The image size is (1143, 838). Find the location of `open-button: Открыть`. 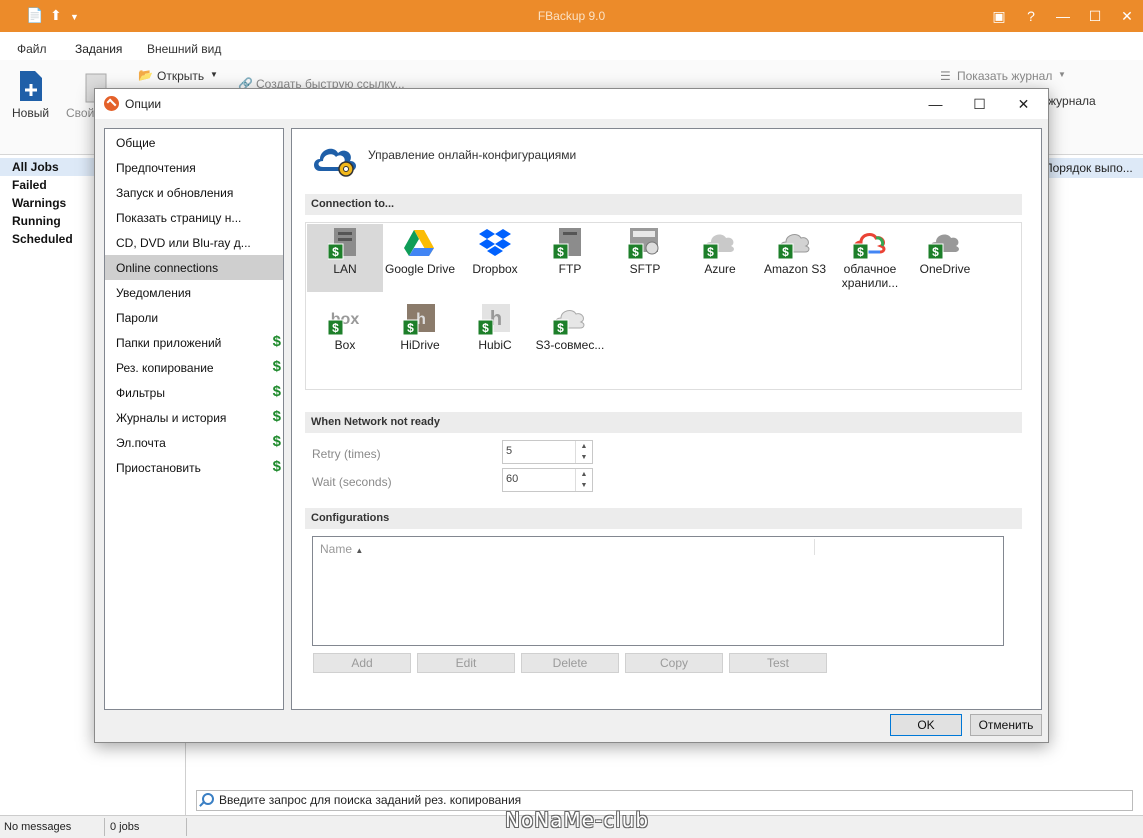

open-button: Открыть is located at coordinates (180, 76).